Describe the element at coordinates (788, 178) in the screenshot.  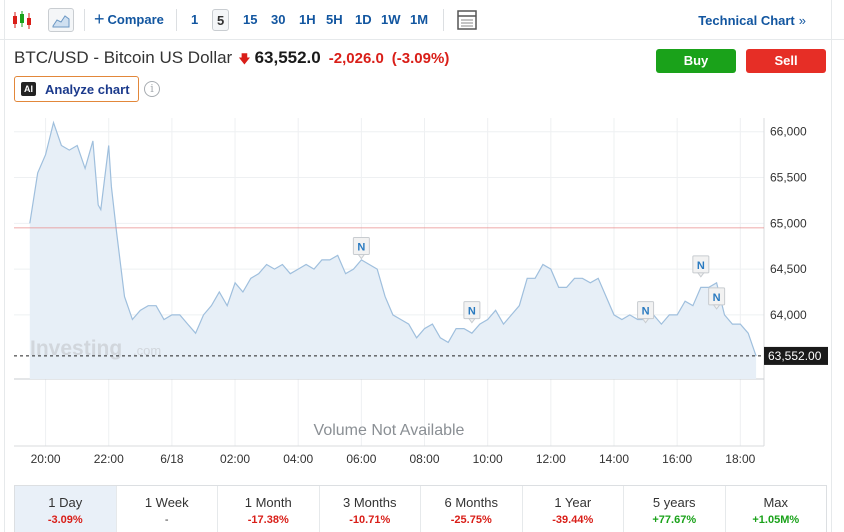
I see `y-tick-label: 65,500` at that location.